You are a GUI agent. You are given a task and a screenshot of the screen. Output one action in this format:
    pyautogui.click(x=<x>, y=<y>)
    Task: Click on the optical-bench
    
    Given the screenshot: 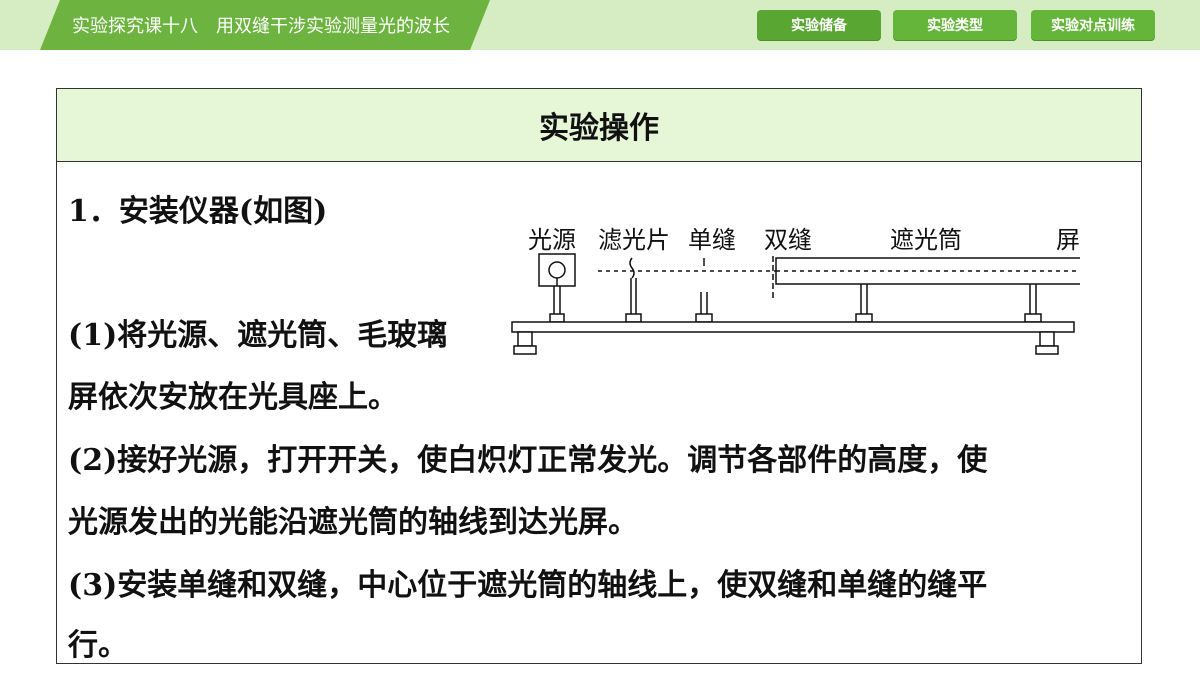 What is the action you would take?
    pyautogui.click(x=793, y=327)
    